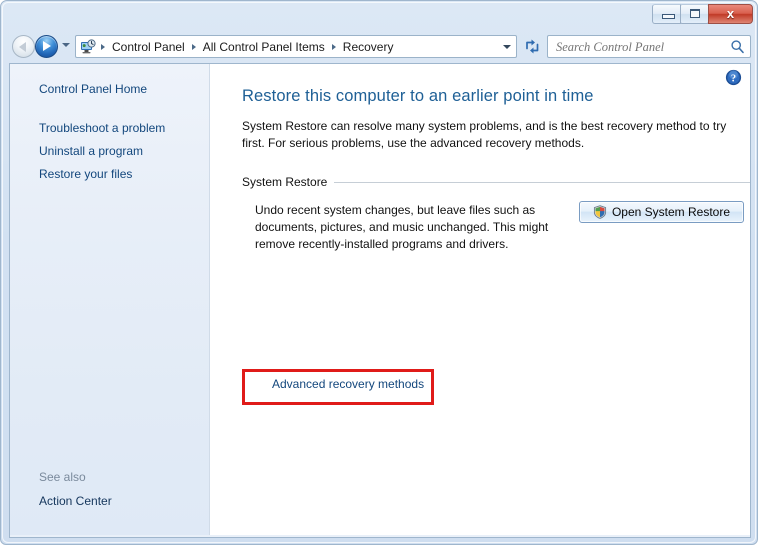 This screenshot has width=758, height=545. I want to click on close-icon: x, so click(730, 13).